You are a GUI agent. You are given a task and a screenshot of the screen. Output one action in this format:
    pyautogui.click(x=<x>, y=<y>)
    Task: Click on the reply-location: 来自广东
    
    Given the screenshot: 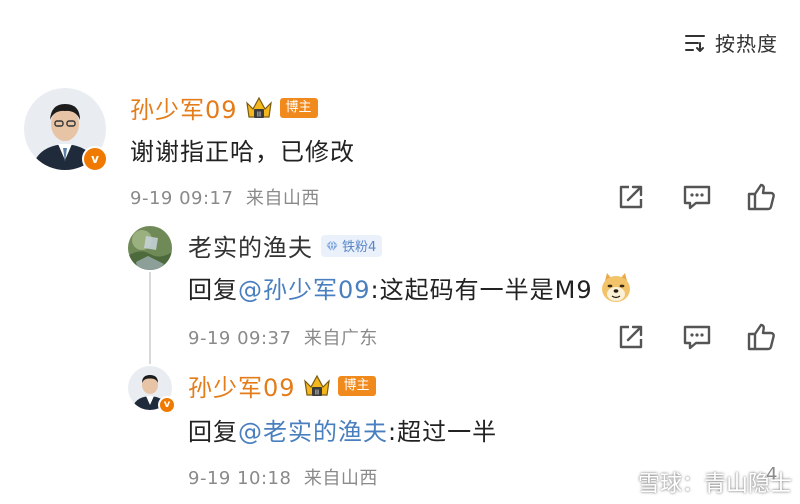 What is the action you would take?
    pyautogui.click(x=340, y=338)
    